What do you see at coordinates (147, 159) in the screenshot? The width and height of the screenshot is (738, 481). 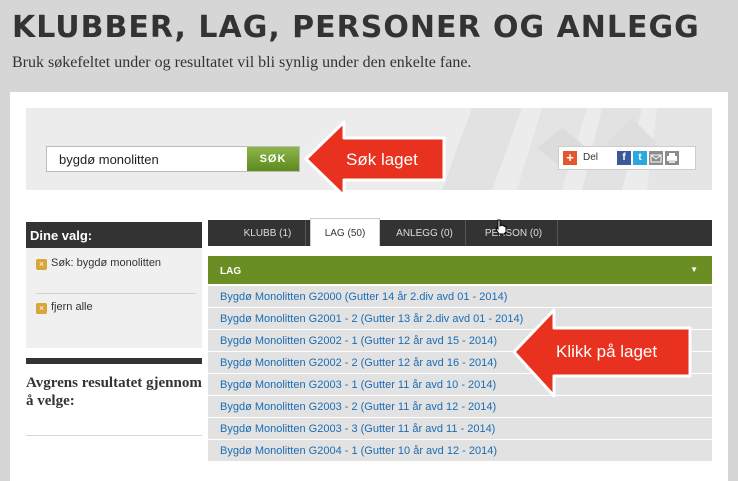 I see `search-input` at bounding box center [147, 159].